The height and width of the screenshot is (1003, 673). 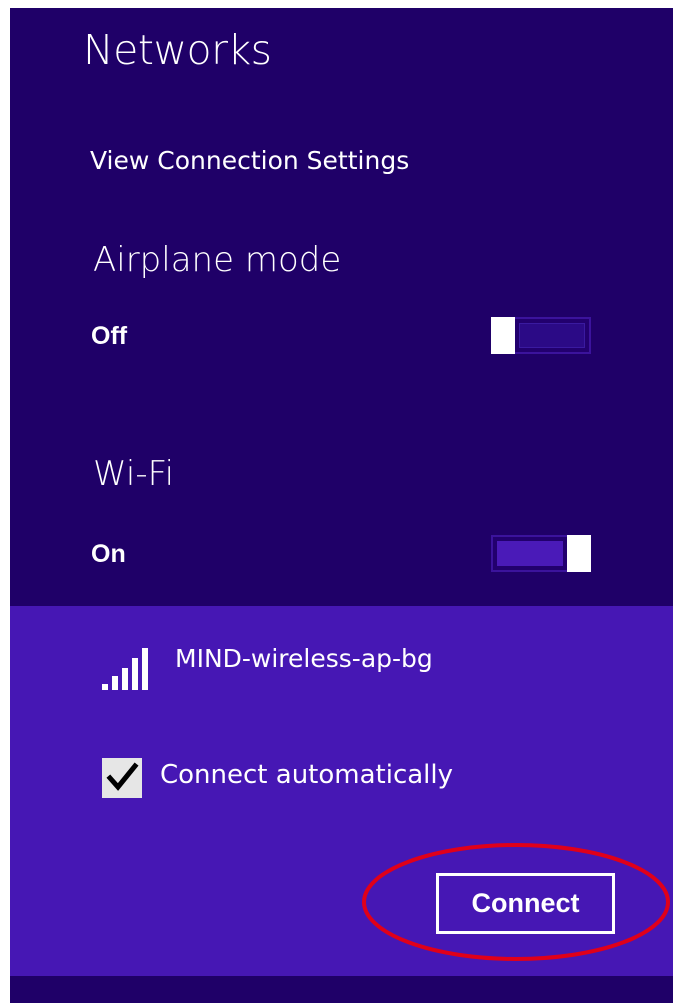 What do you see at coordinates (108, 554) in the screenshot?
I see `wifi-state-label: On` at bounding box center [108, 554].